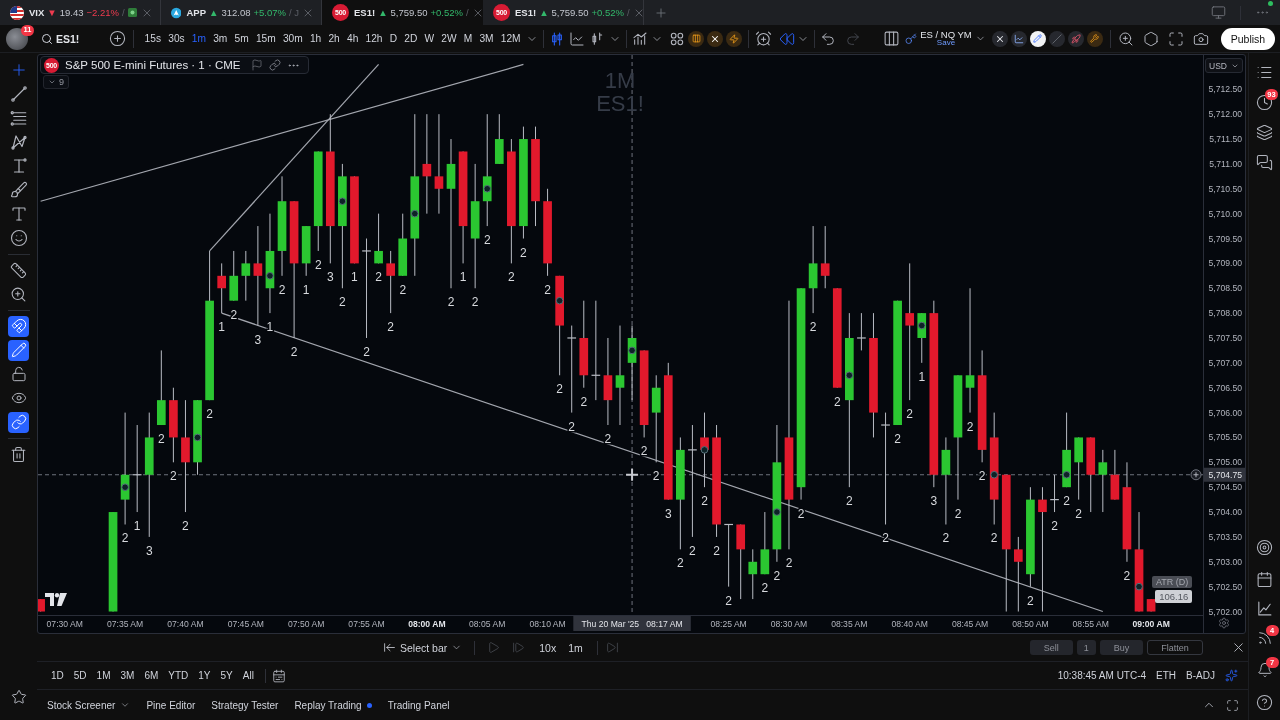 The width and height of the screenshot is (1280, 720). What do you see at coordinates (1166, 675) in the screenshot?
I see `session-label: ETH` at bounding box center [1166, 675].